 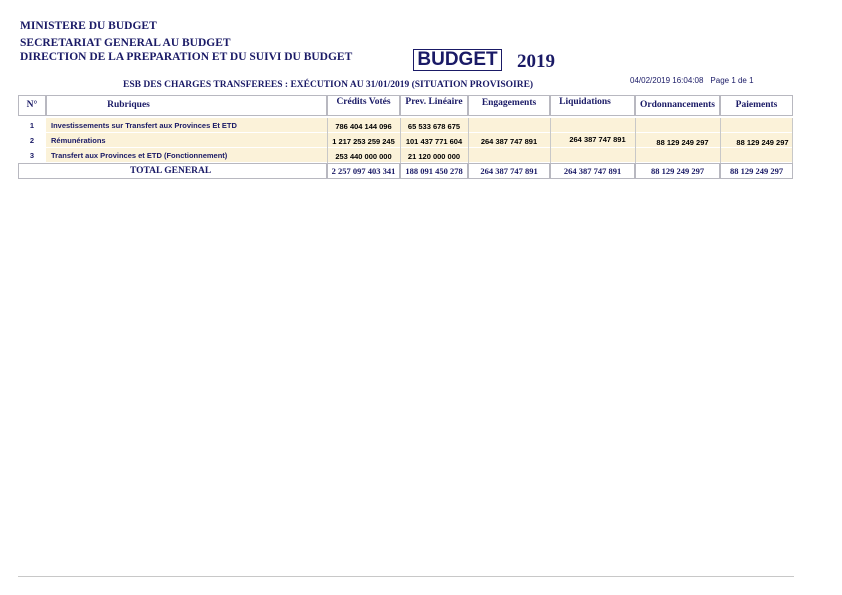 I want to click on row-2-prev: 101 437 771 604, so click(x=434, y=141).